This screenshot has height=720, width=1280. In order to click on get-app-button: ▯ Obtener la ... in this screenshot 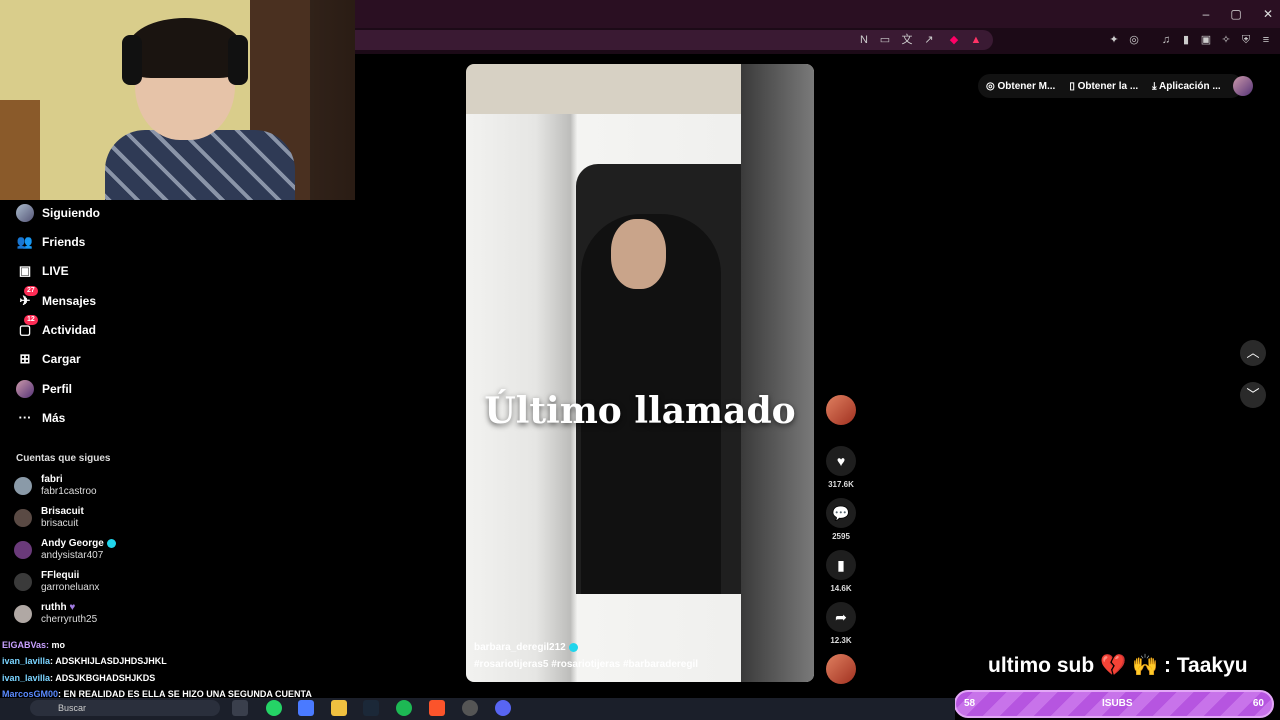, I will do `click(1103, 86)`.